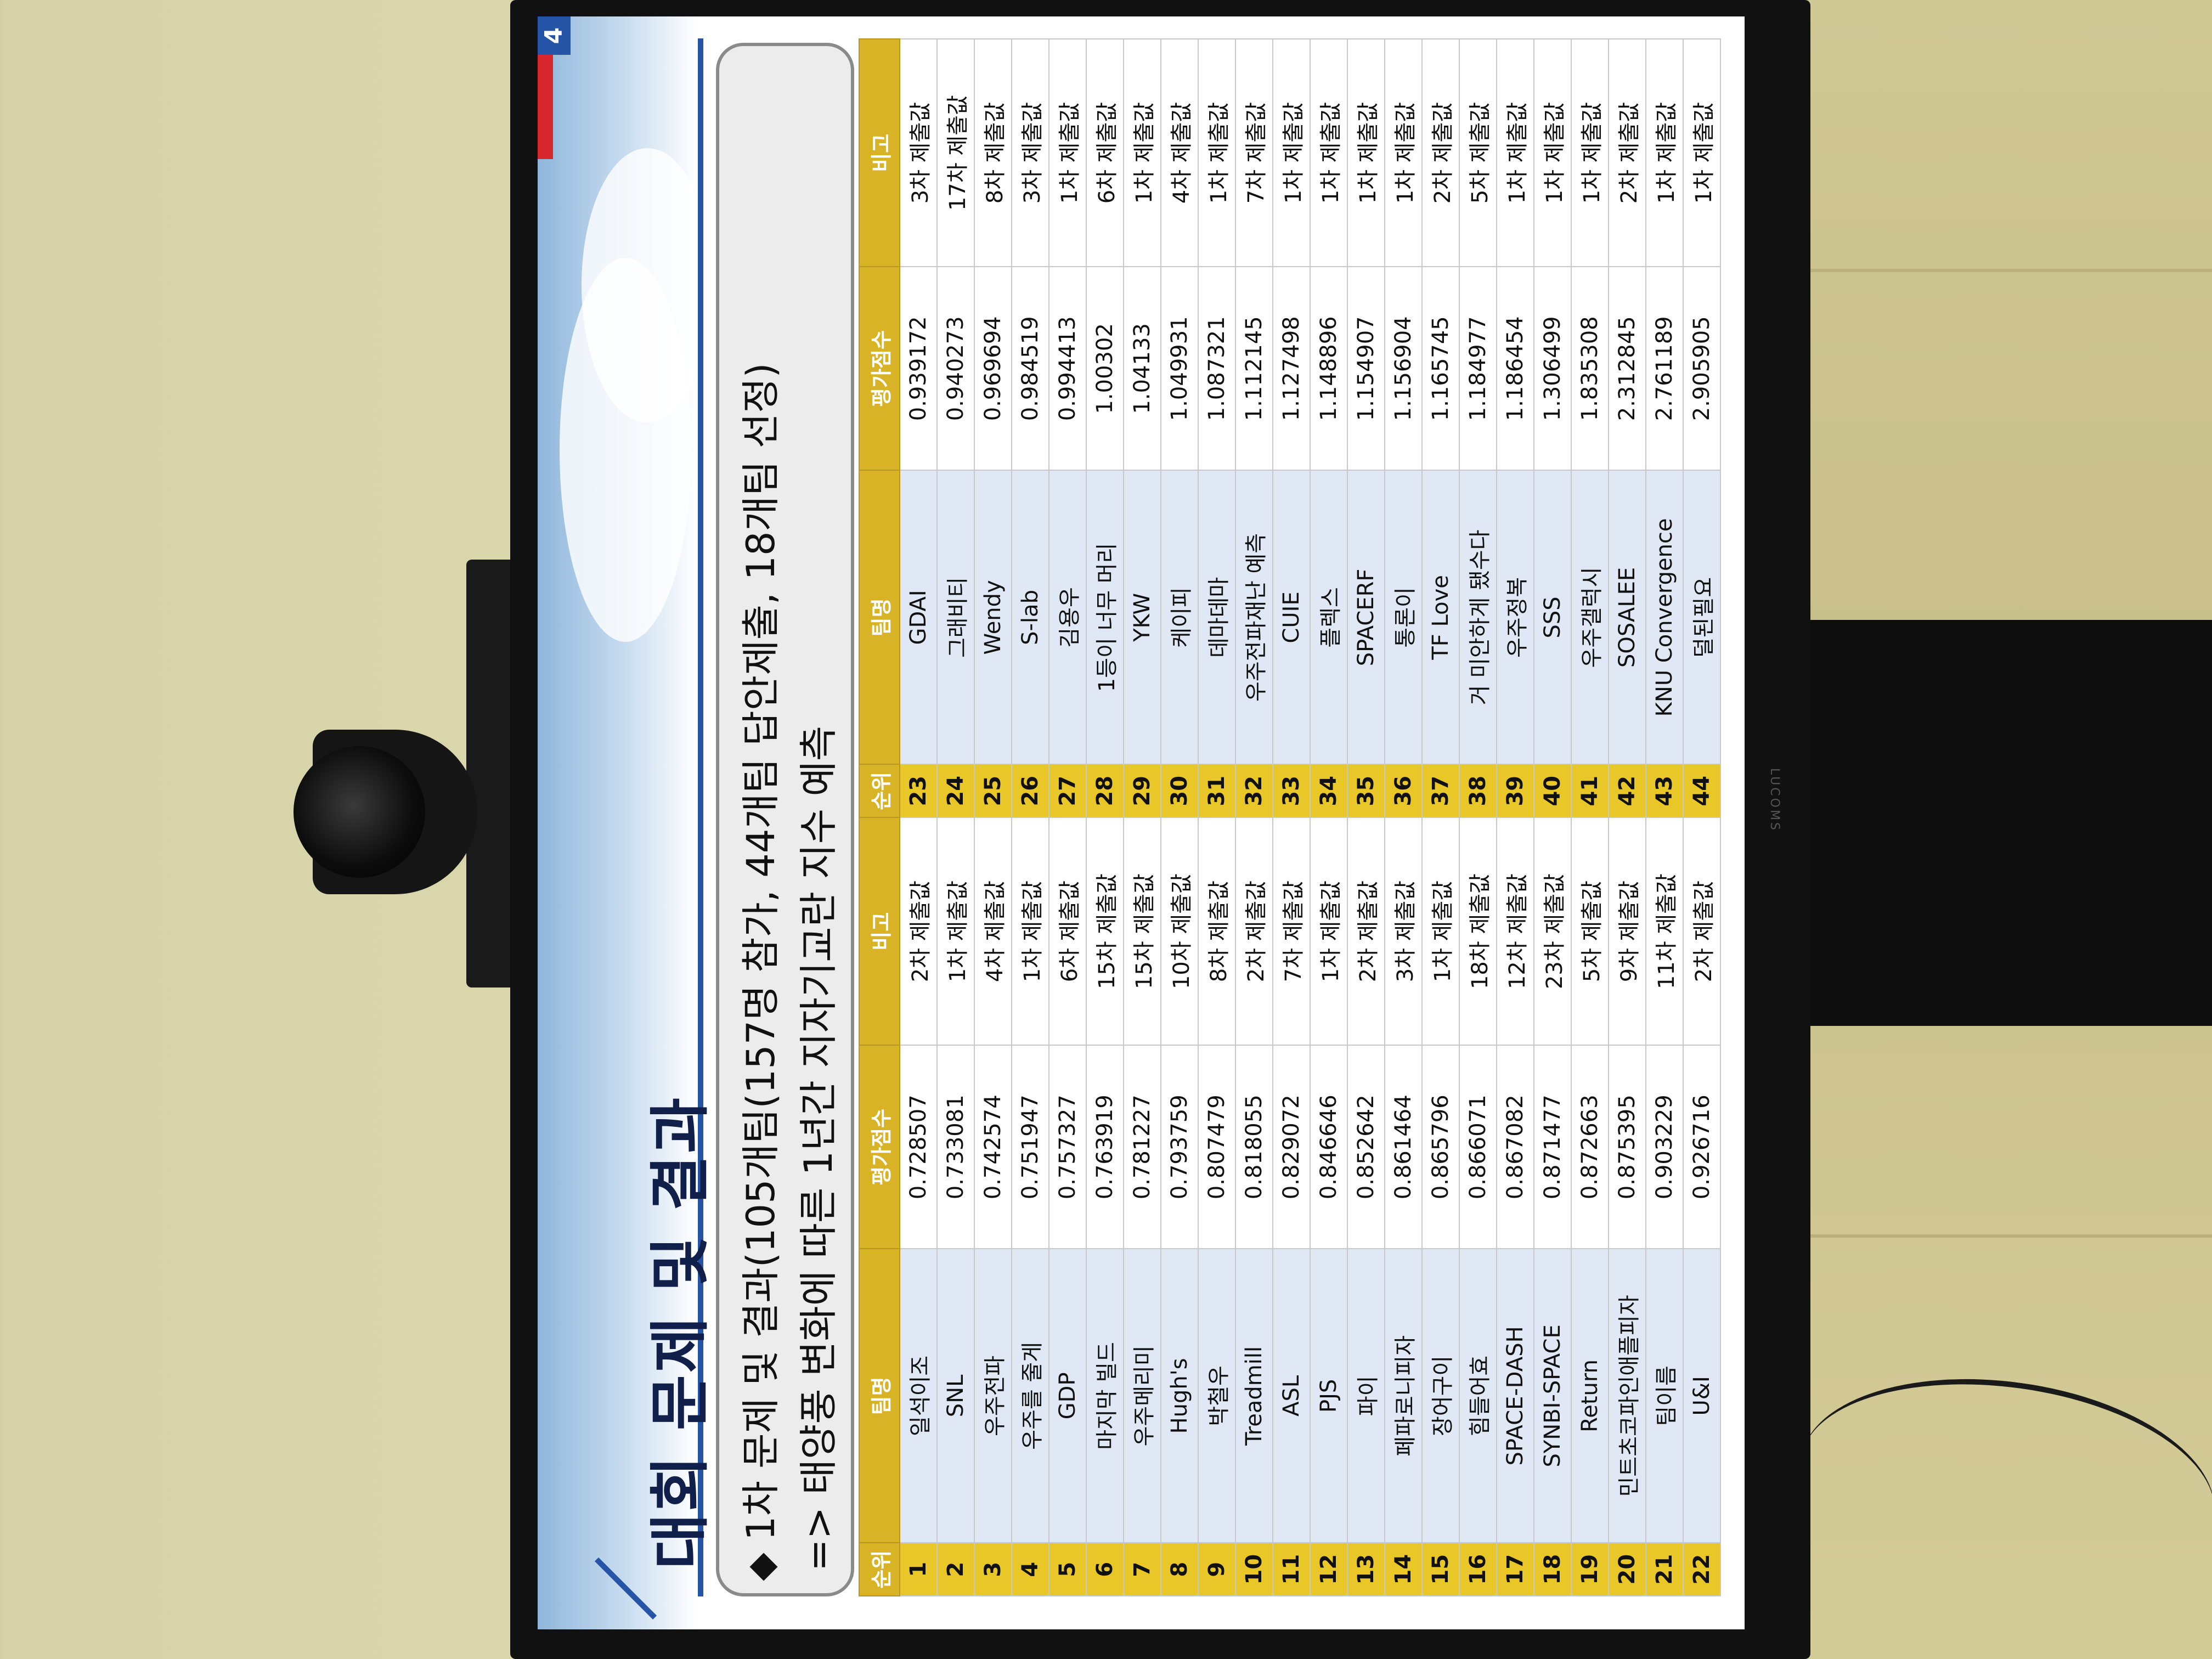  I want to click on table-row: 1 일석이조 0.728507 2차 제출값 23 GDAI 0.939172 3차 제출값, so click(919, 818).